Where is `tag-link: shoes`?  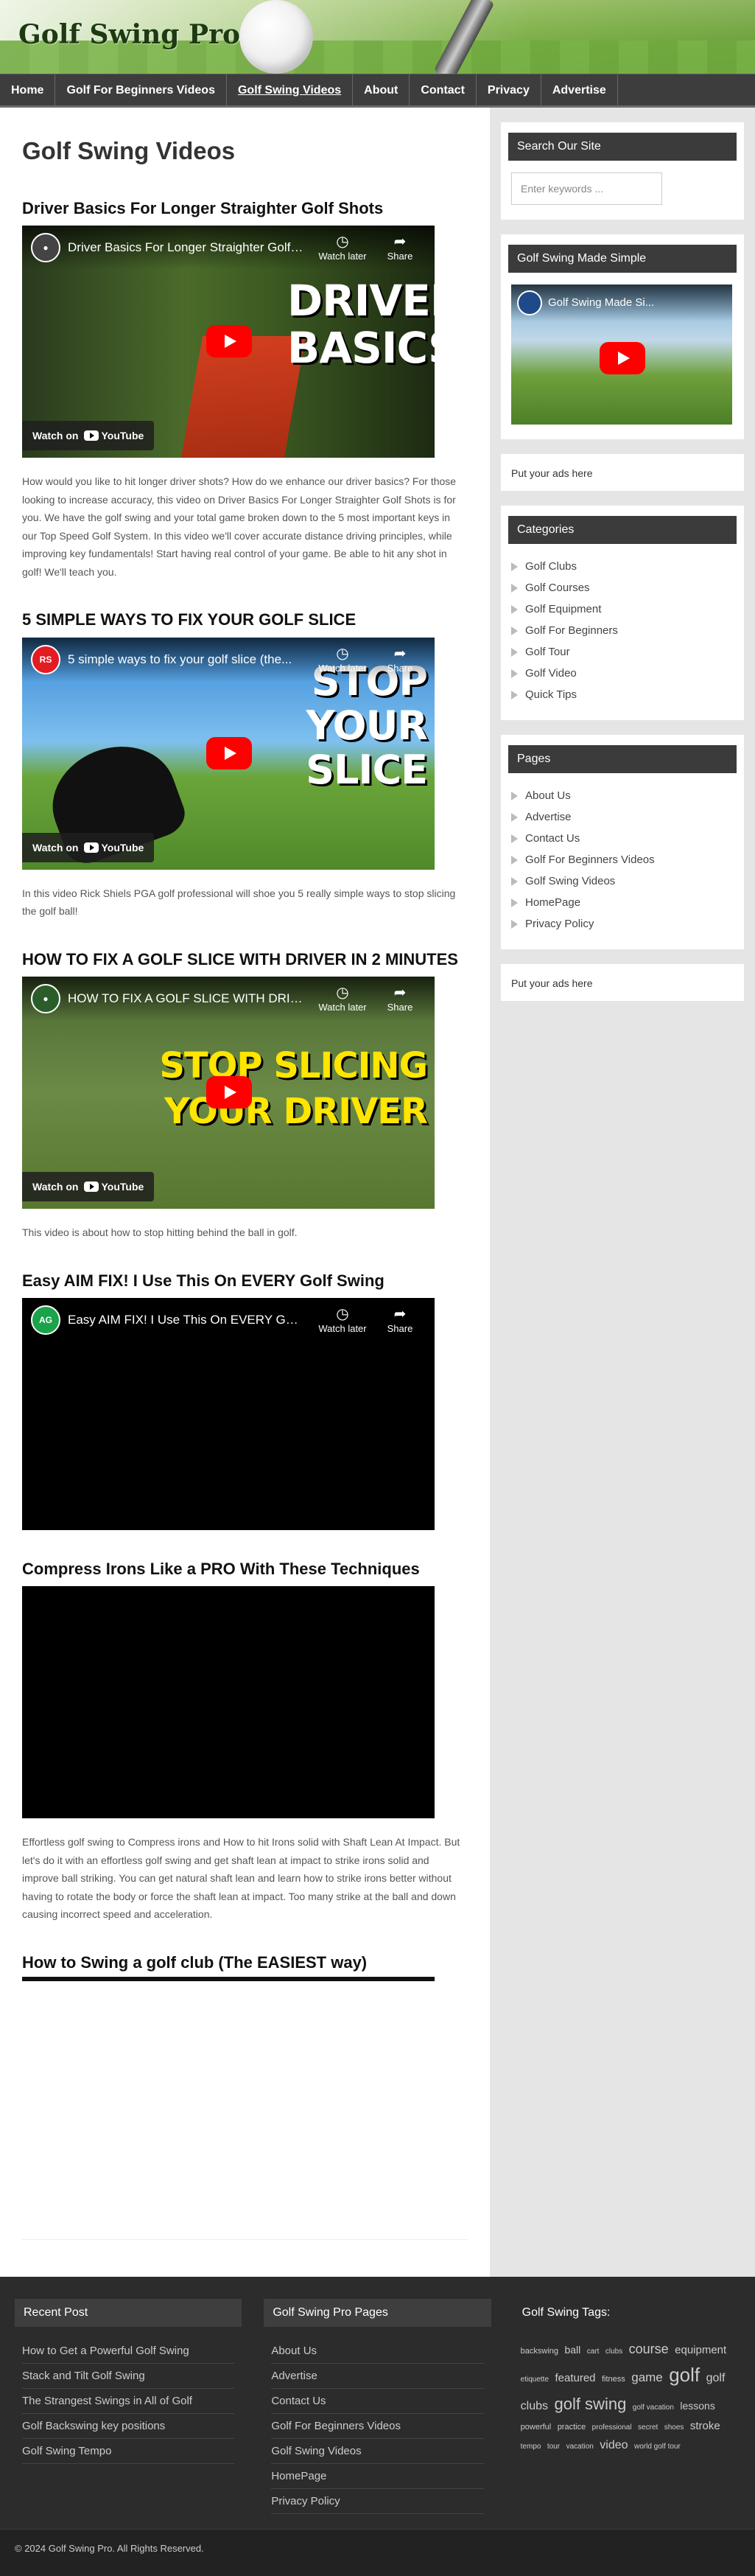 tag-link: shoes is located at coordinates (674, 2427).